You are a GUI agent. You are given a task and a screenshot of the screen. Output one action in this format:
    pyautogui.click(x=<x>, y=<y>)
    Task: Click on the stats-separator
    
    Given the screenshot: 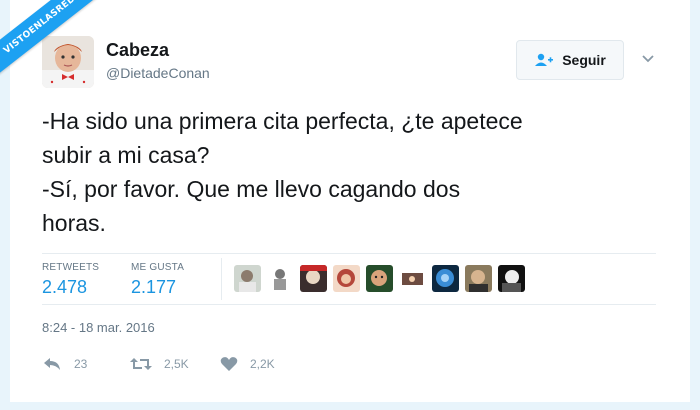 What is the action you would take?
    pyautogui.click(x=221, y=279)
    